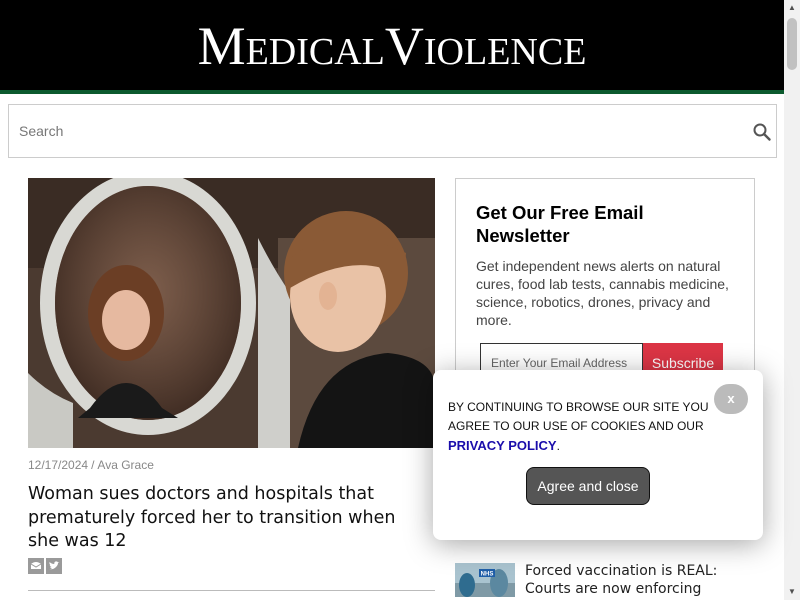 Image resolution: width=800 pixels, height=600 pixels. What do you see at coordinates (560, 224) in the screenshot?
I see `newsletter-title: Get Our Free Email Newsletter` at bounding box center [560, 224].